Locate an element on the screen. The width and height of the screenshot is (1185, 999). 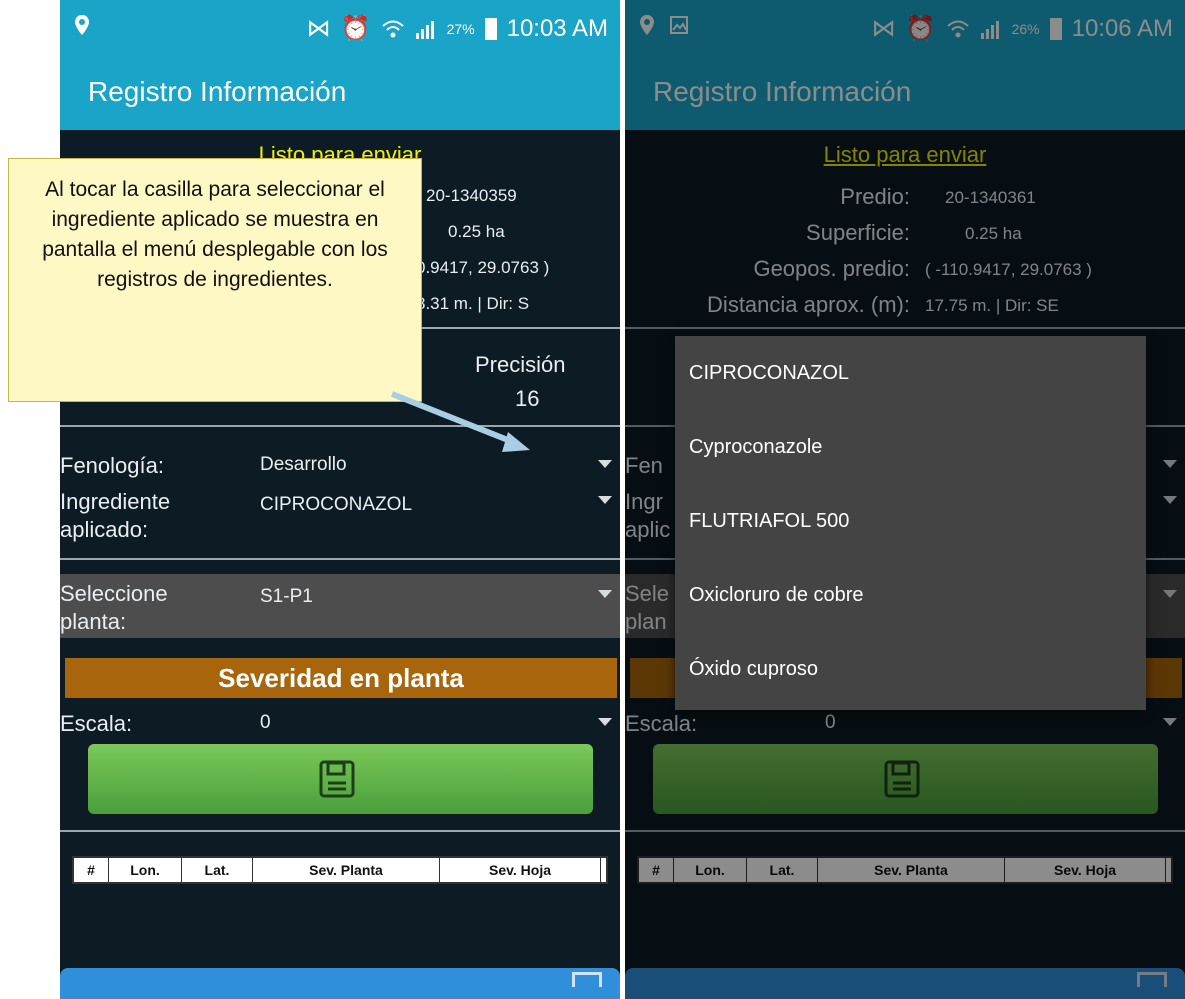
fenologia-label: Fen is located at coordinates (644, 465).